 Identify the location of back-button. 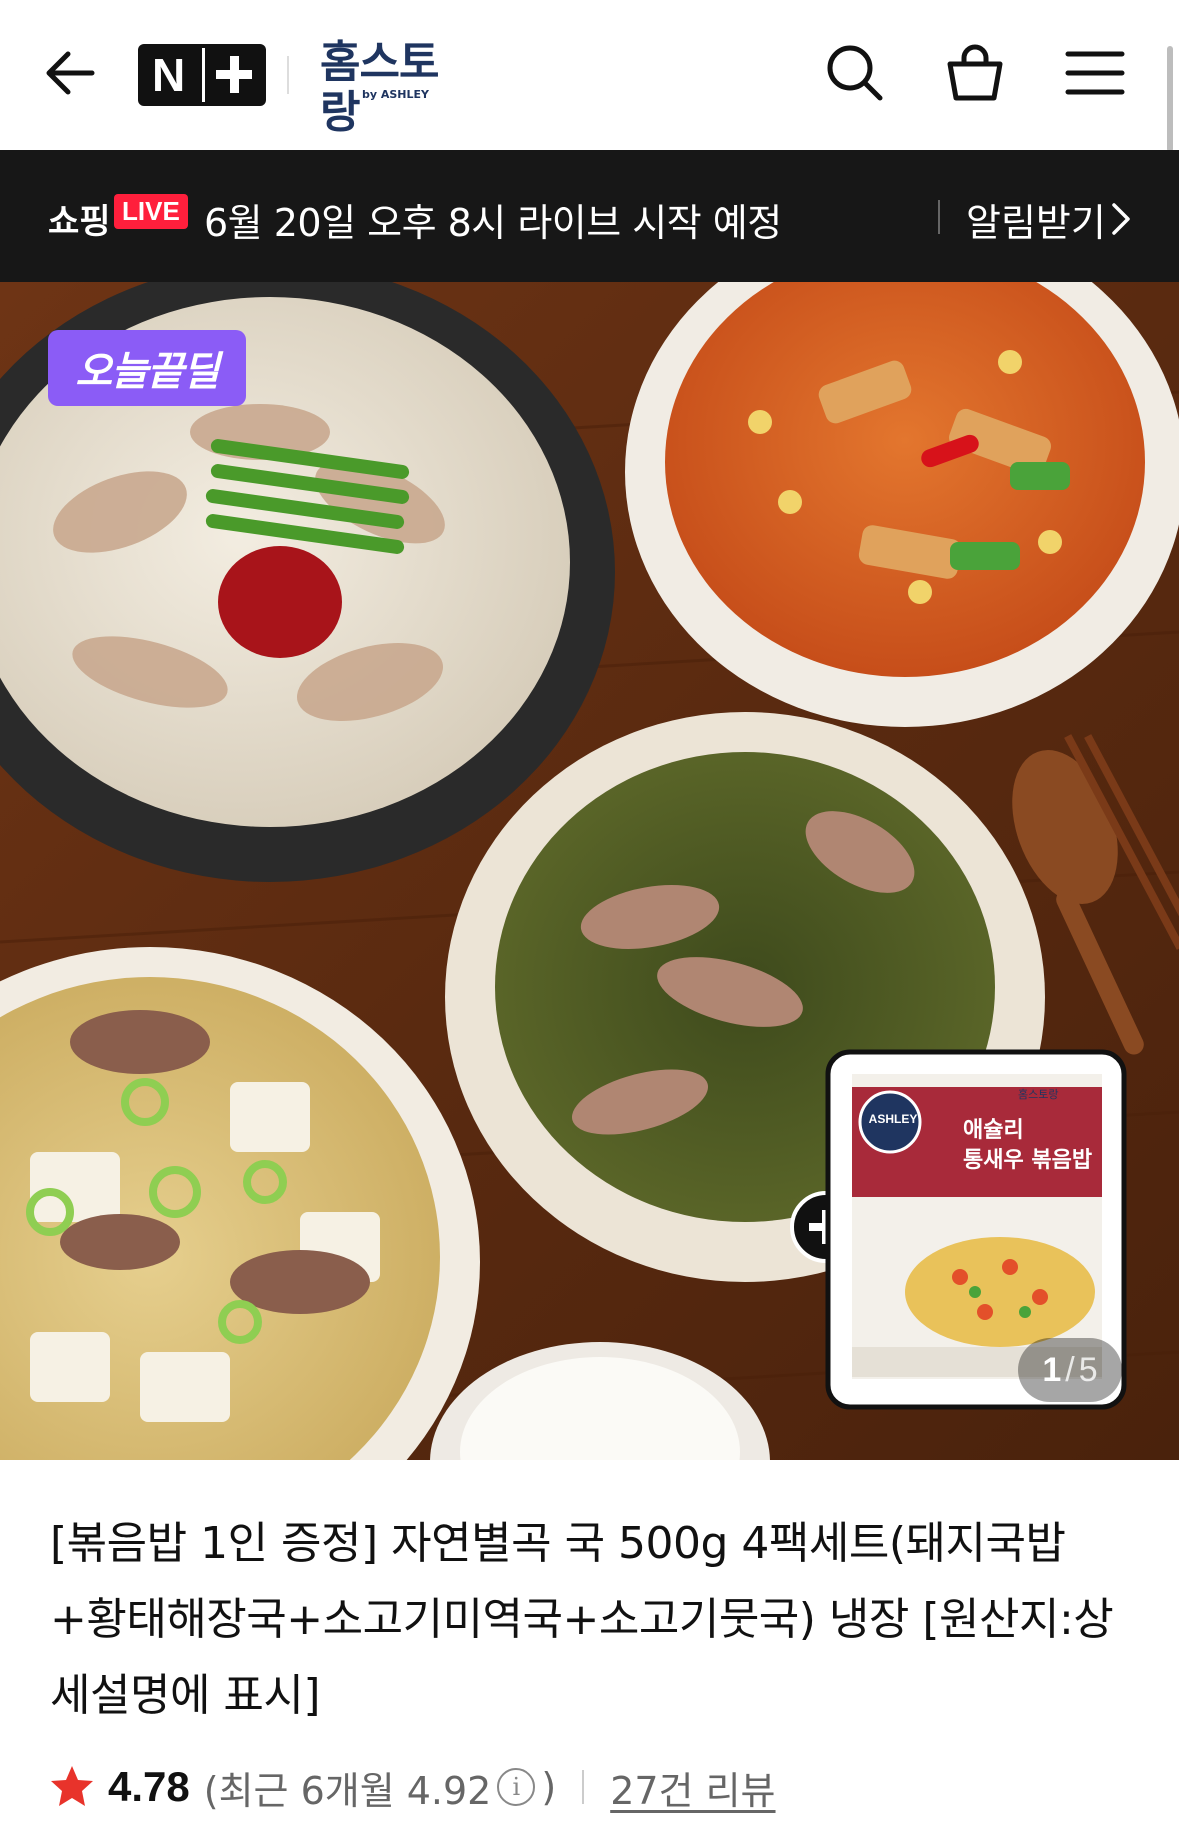
(71, 73).